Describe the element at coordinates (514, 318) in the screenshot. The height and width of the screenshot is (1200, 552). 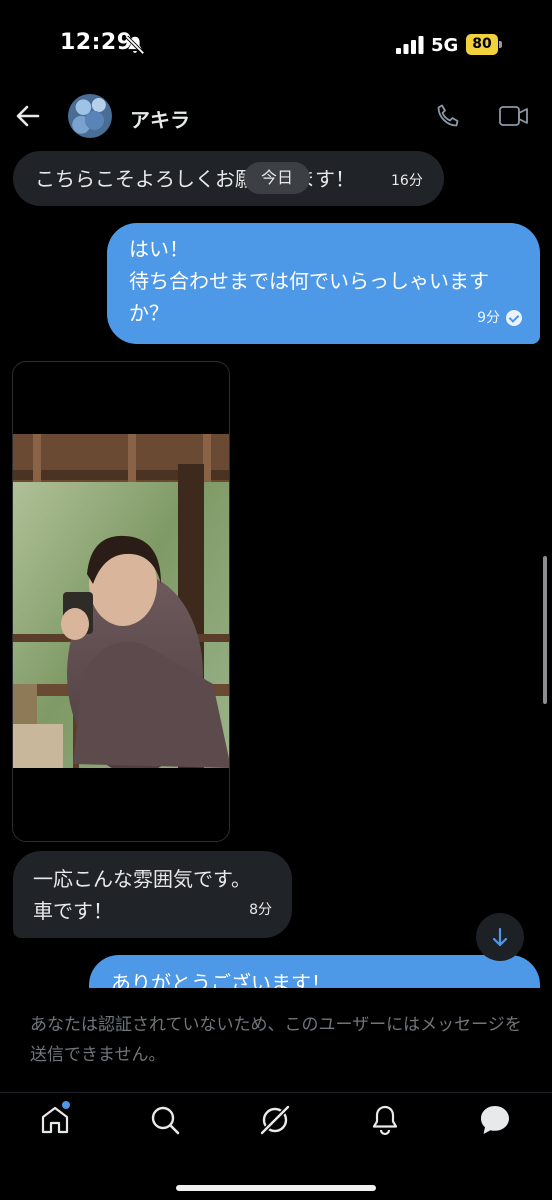
I see `read-check-icon` at that location.